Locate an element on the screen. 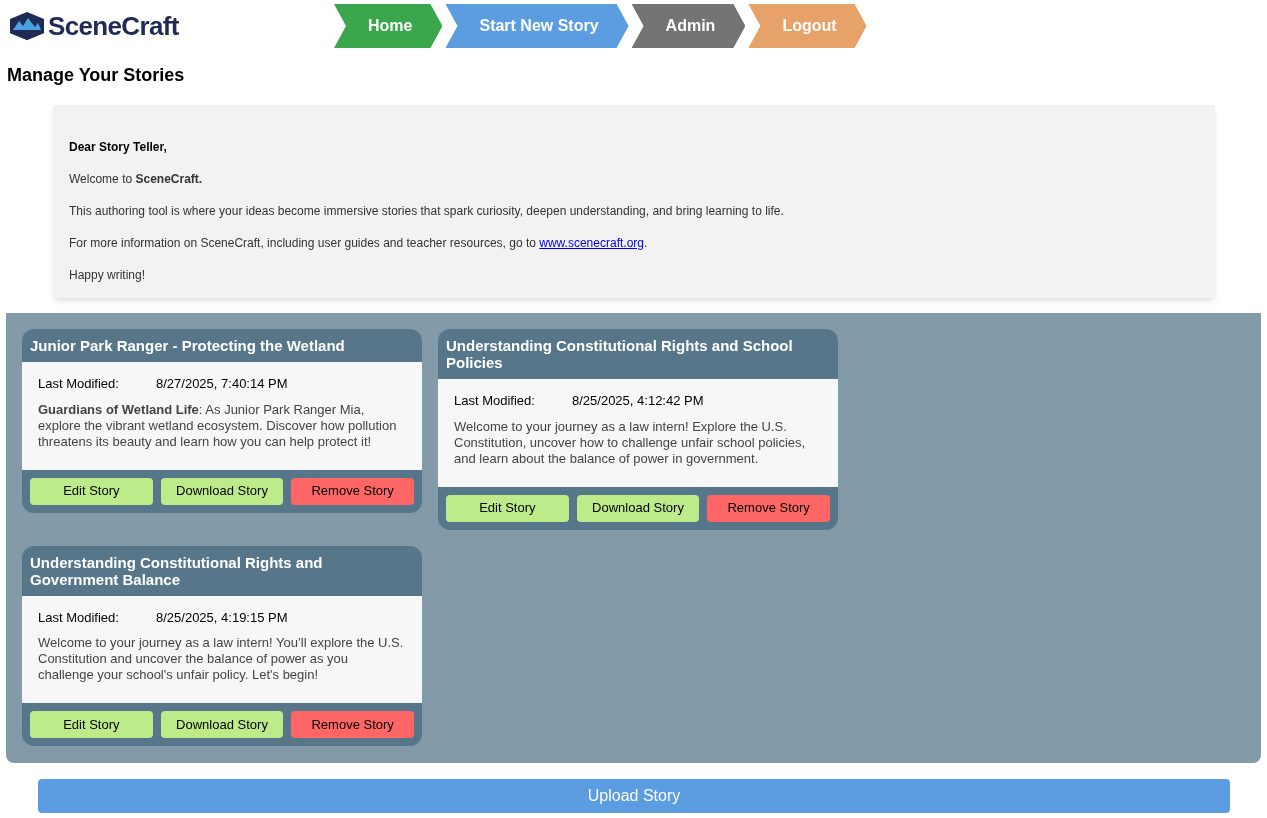 This screenshot has width=1267, height=818. nav-tab: Admin is located at coordinates (688, 26).